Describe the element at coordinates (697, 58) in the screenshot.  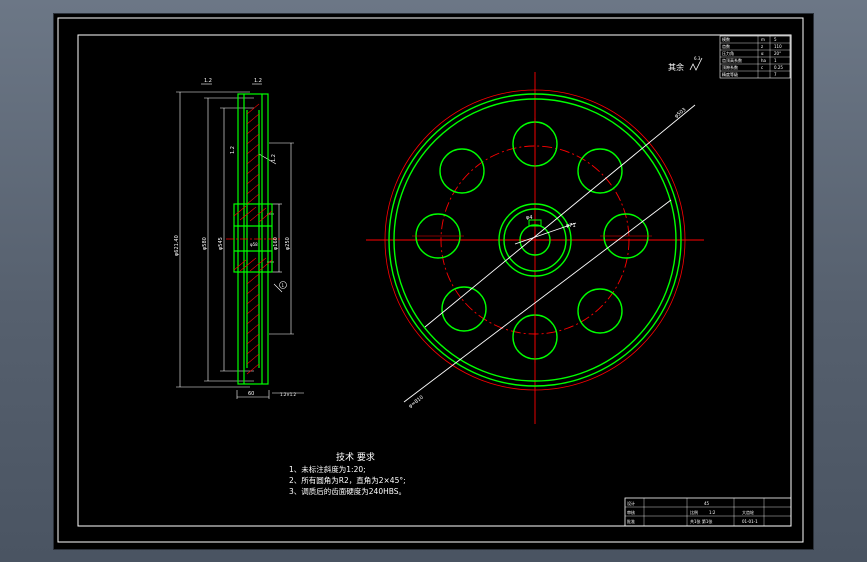
I see `roughness-value: 6.3` at that location.